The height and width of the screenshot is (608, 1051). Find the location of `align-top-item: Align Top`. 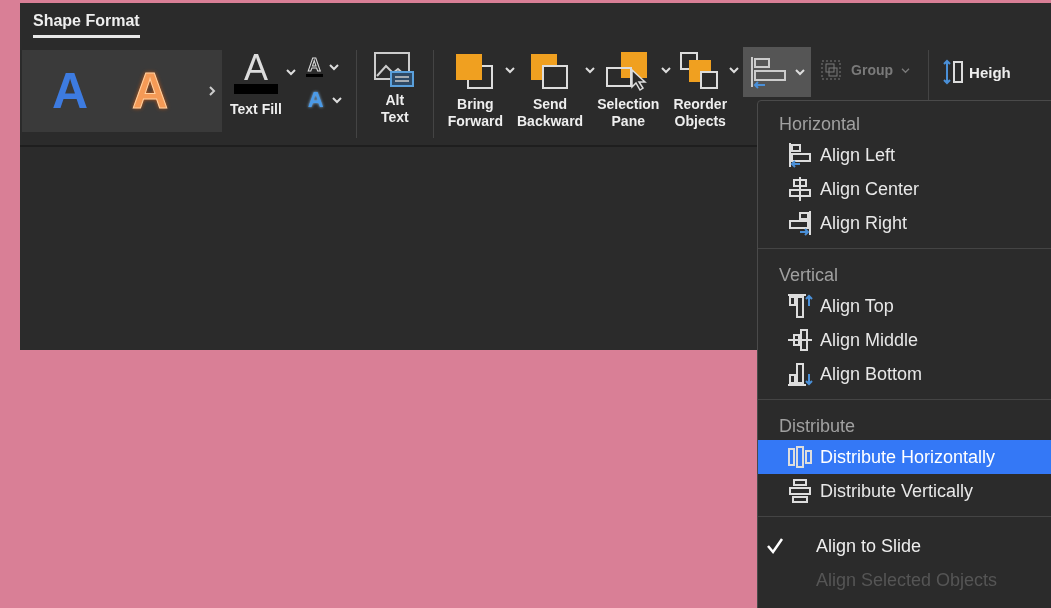

align-top-item: Align Top is located at coordinates (904, 306).